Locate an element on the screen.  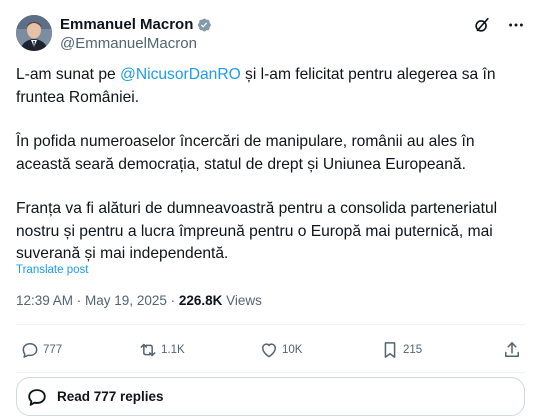
speech-bubble-icon is located at coordinates (37, 397).